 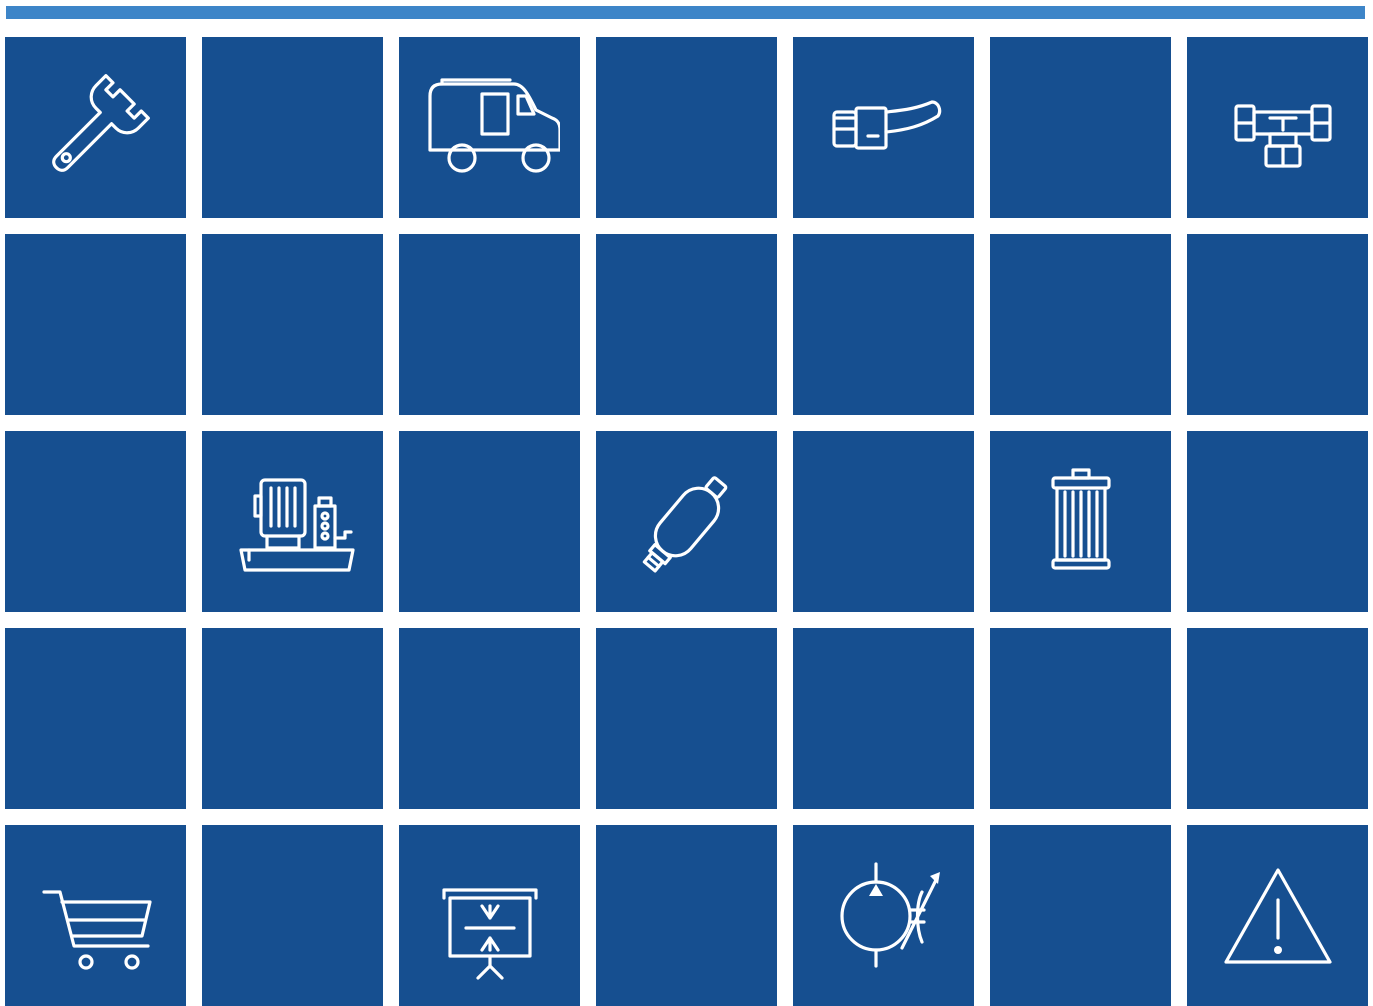 I want to click on hose-fitting-icon, so click(x=886, y=124).